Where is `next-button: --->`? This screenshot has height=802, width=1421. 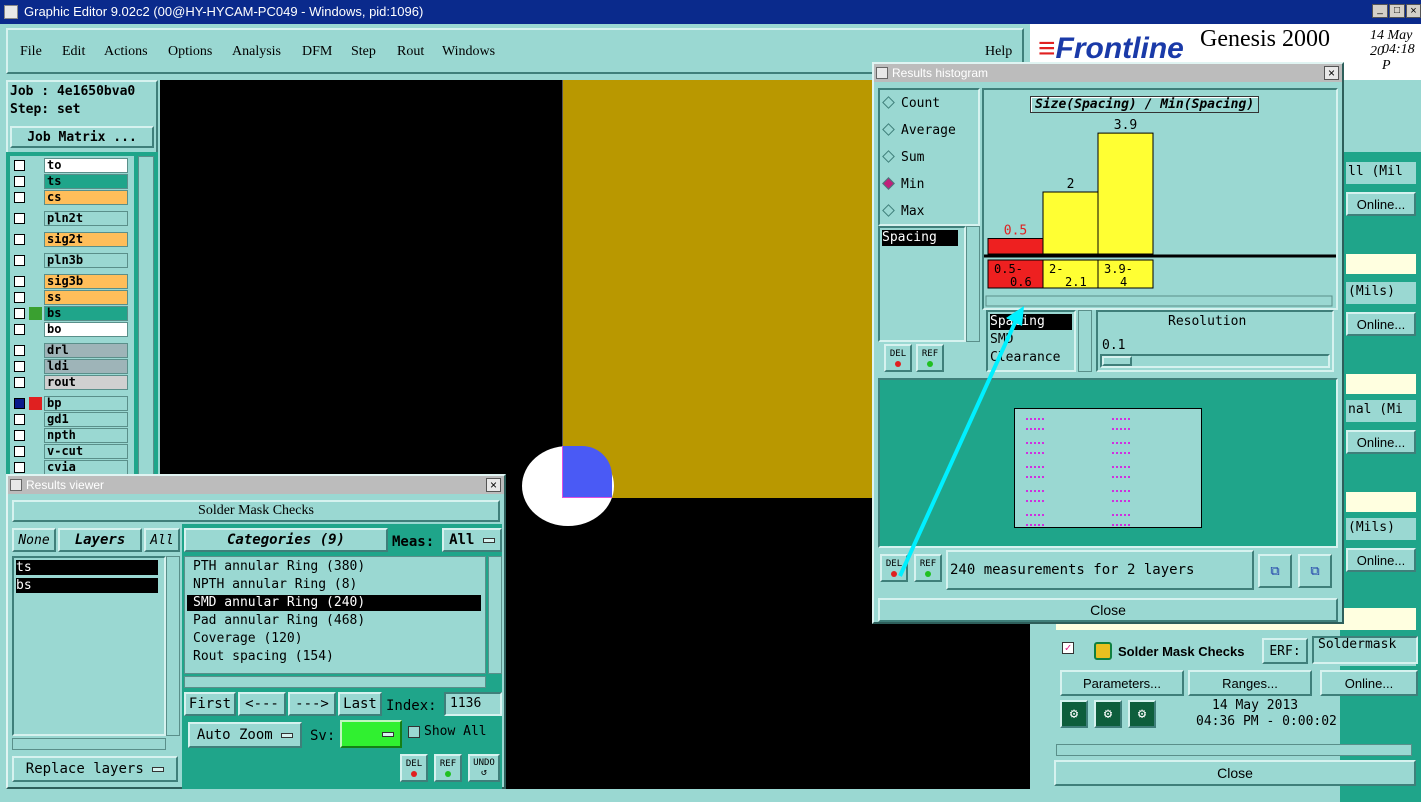 next-button: ---> is located at coordinates (312, 704).